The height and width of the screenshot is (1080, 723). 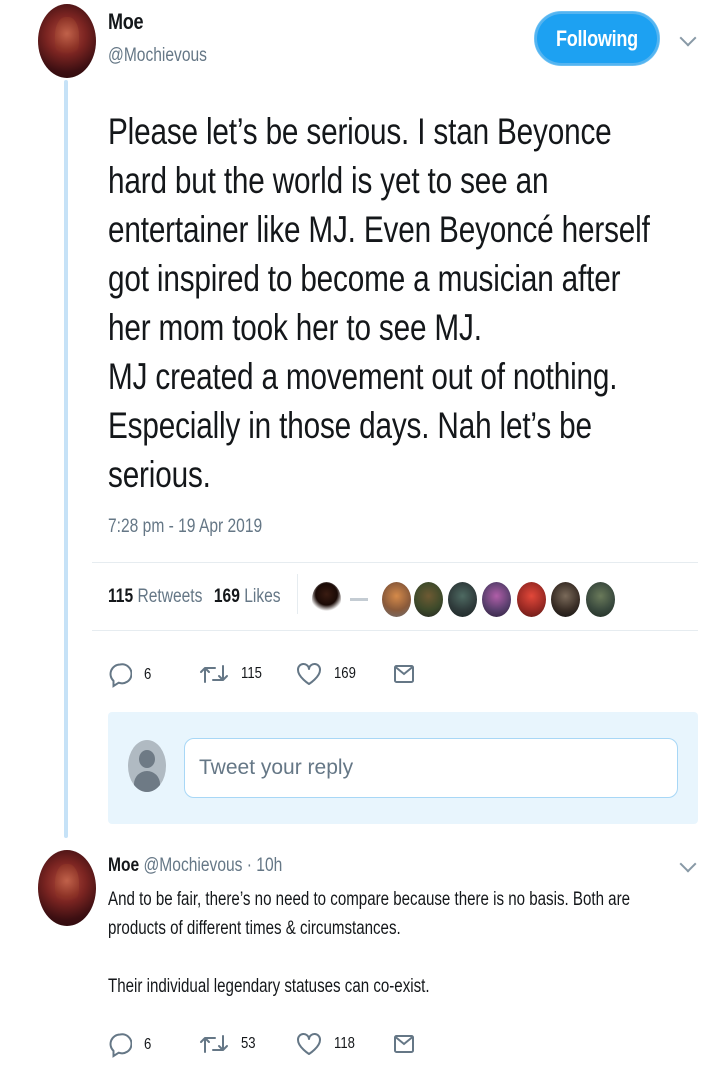 What do you see at coordinates (123, 865) in the screenshot?
I see `reply-author-name: Moe` at bounding box center [123, 865].